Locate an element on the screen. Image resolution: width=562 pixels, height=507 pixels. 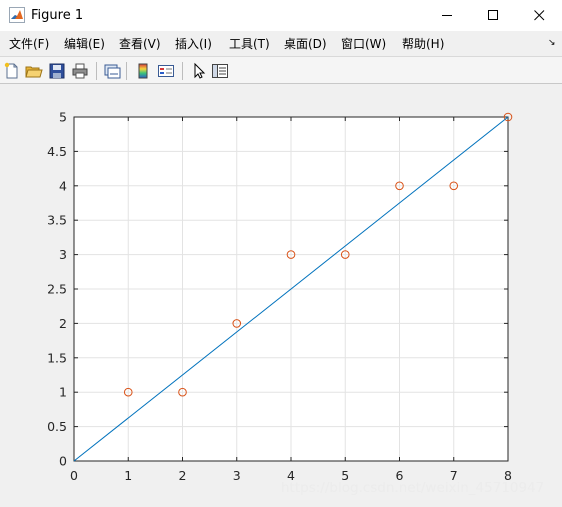
maximize-button is located at coordinates (493, 15).